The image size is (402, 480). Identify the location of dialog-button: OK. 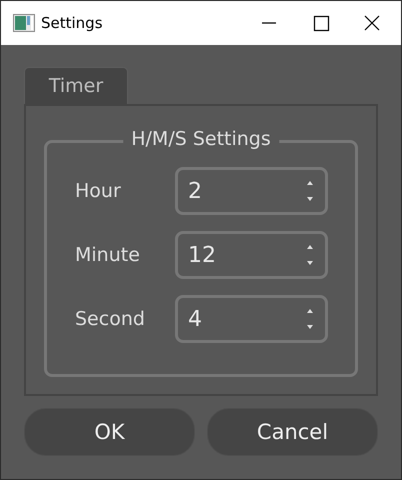
(109, 432).